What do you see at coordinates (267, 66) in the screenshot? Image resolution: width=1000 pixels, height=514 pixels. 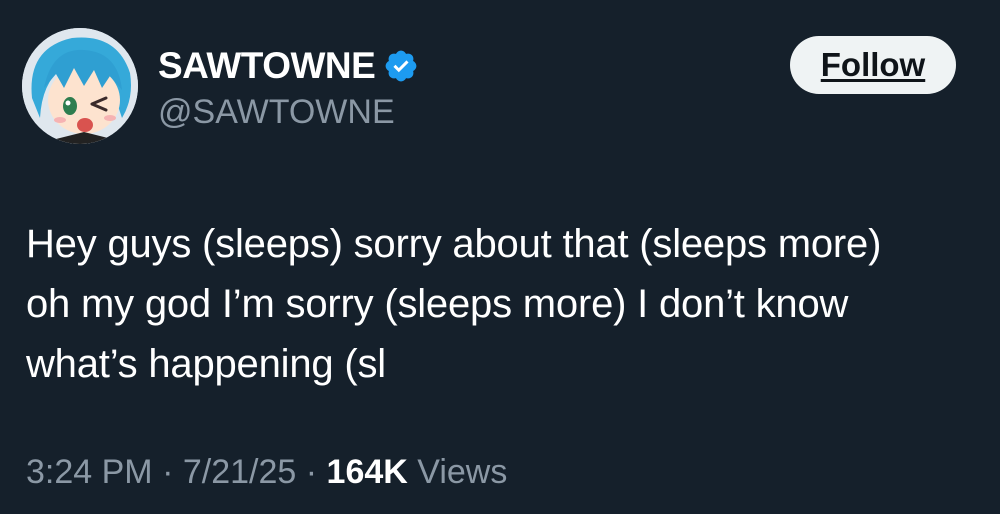 I see `author-display-name: SAWTOWNE` at bounding box center [267, 66].